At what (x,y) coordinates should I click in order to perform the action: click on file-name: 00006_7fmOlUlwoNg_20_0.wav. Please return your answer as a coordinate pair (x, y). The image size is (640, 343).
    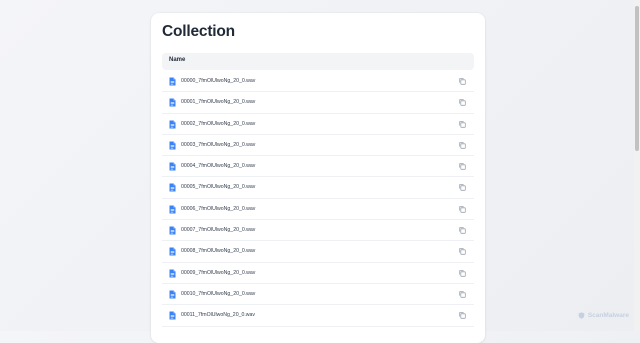
    Looking at the image, I should click on (218, 209).